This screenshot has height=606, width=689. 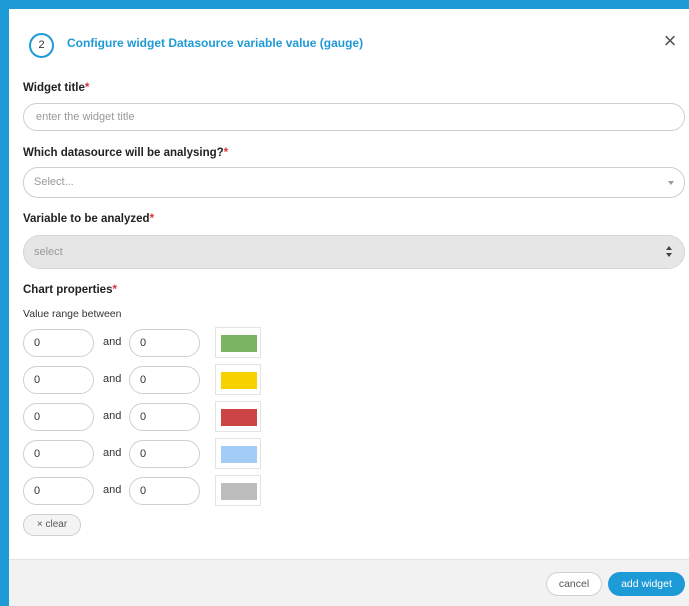 I want to click on datasource-label: Which datasource will be analysing?*, so click(x=125, y=153).